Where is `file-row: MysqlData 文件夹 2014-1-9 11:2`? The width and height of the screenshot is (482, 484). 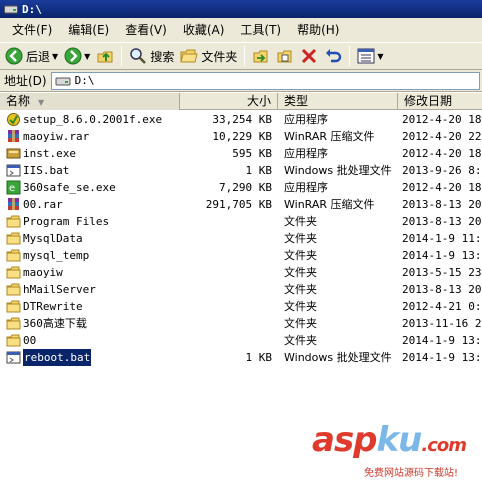 file-row: MysqlData 文件夹 2014-1-9 11:2 is located at coordinates (241, 238).